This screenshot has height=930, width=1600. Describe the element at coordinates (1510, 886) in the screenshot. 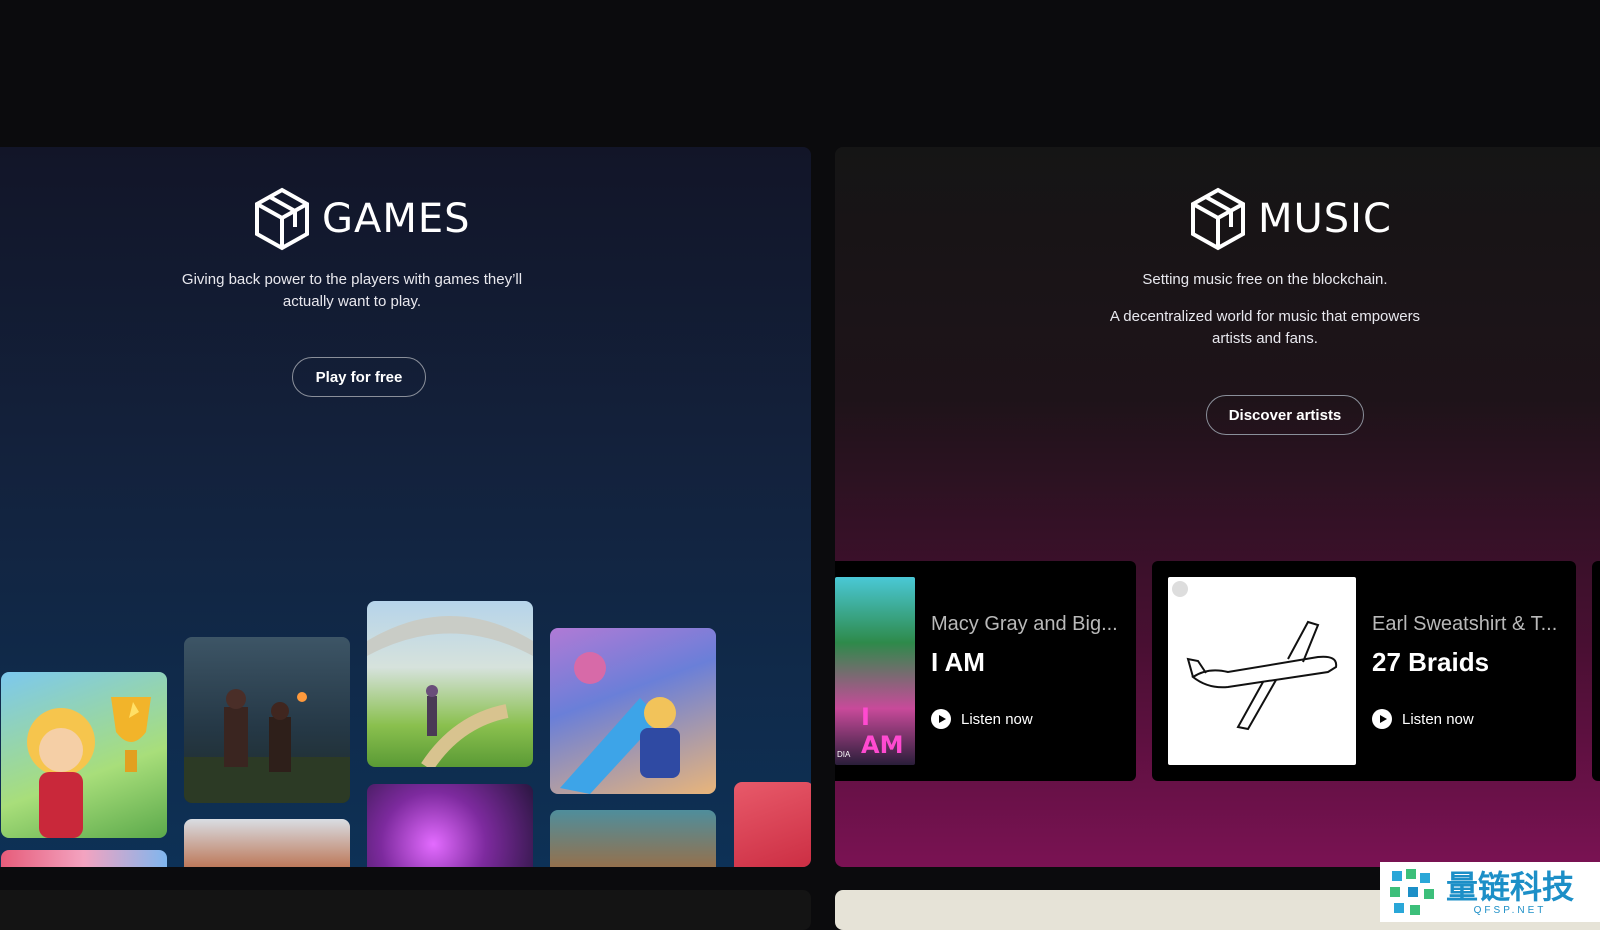

I see `watermark-name: 量链科技` at that location.